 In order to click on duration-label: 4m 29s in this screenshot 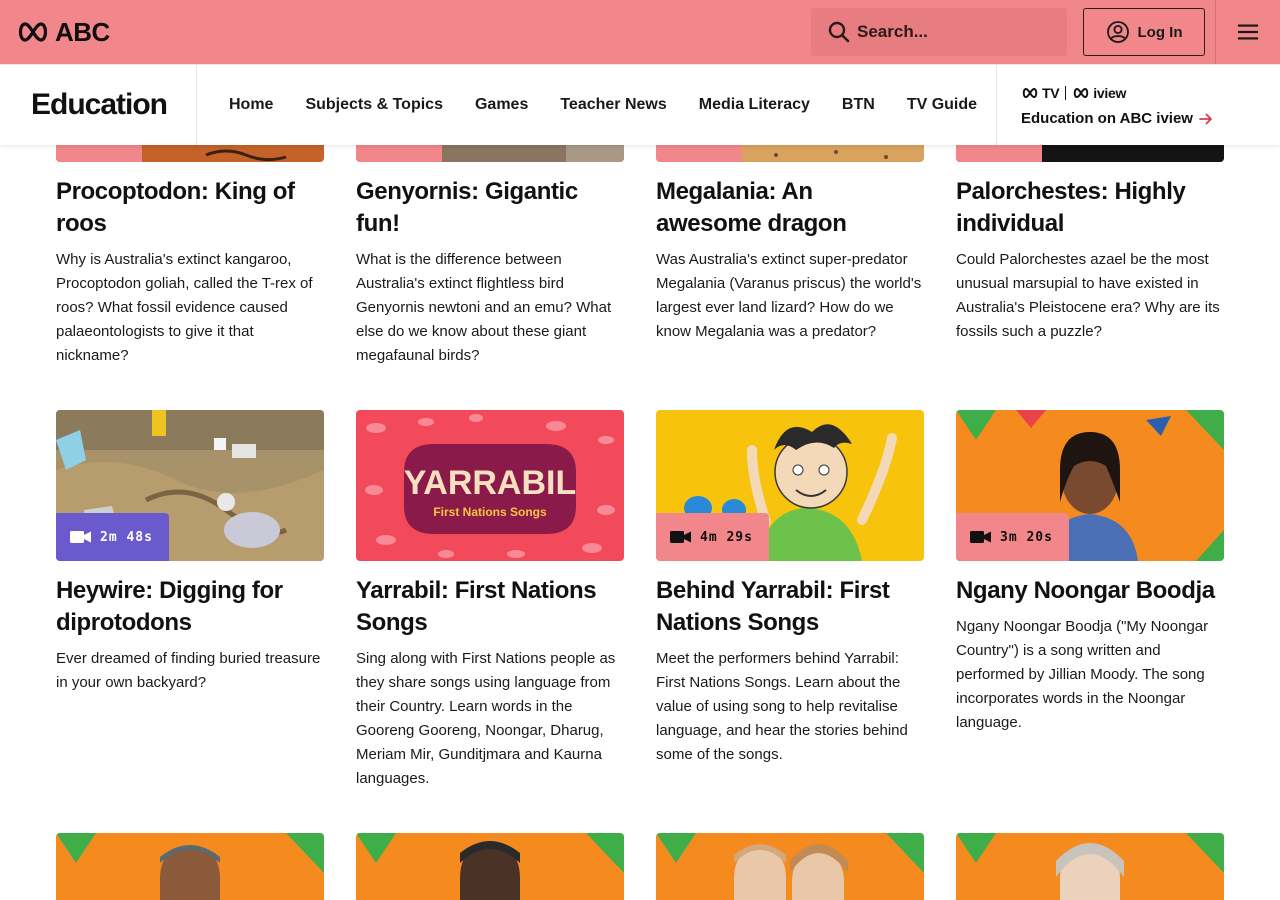, I will do `click(726, 537)`.